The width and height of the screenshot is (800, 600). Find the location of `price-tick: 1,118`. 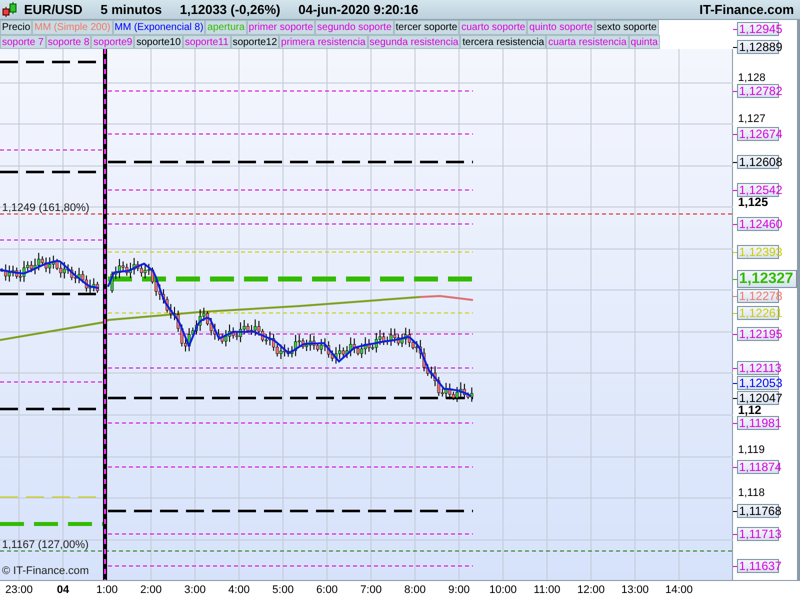

price-tick: 1,118 is located at coordinates (751, 493).